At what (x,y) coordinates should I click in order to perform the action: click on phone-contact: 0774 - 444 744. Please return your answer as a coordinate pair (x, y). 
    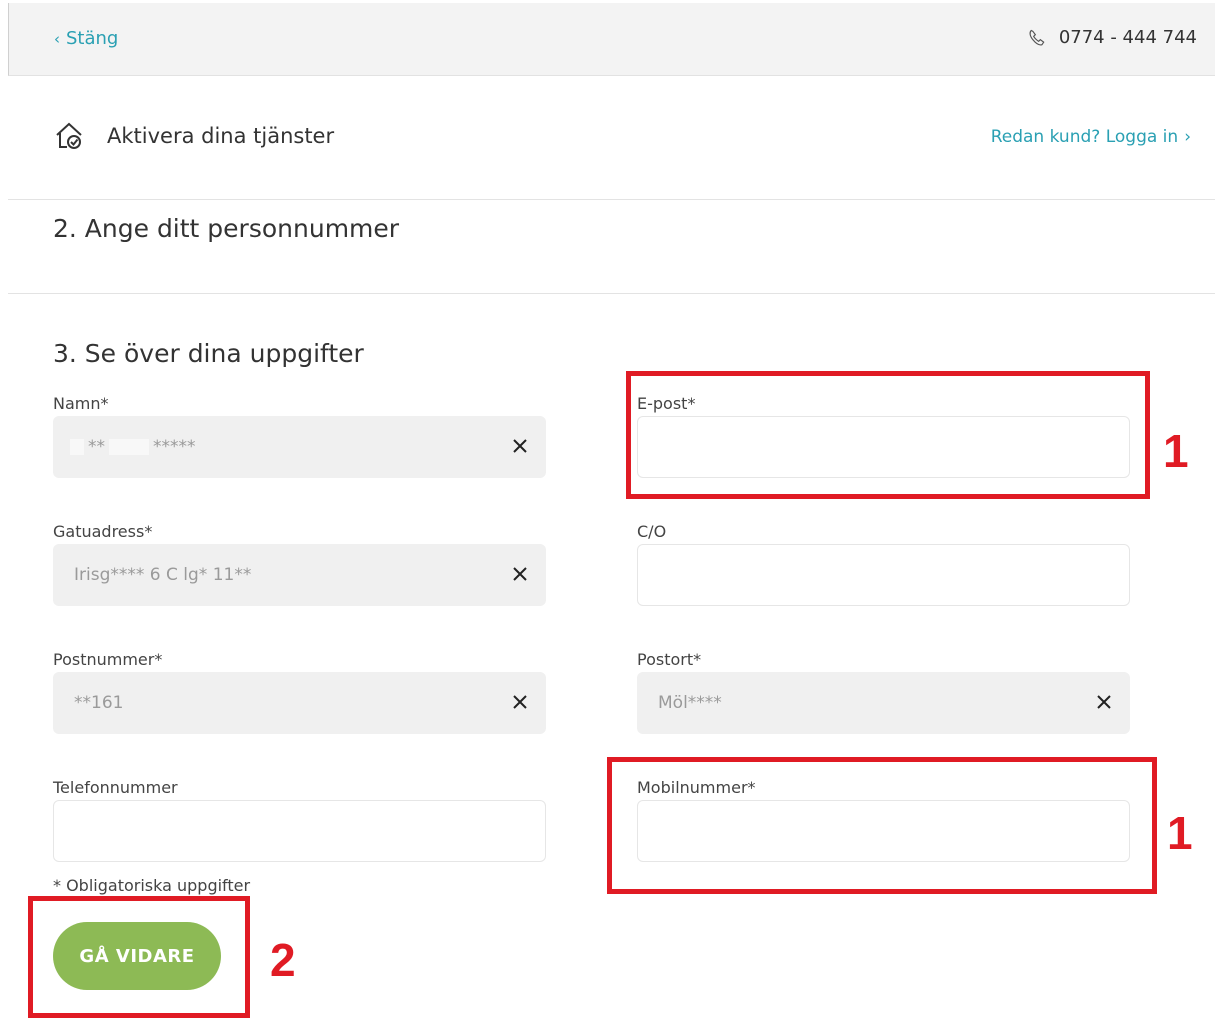
    Looking at the image, I should click on (1112, 37).